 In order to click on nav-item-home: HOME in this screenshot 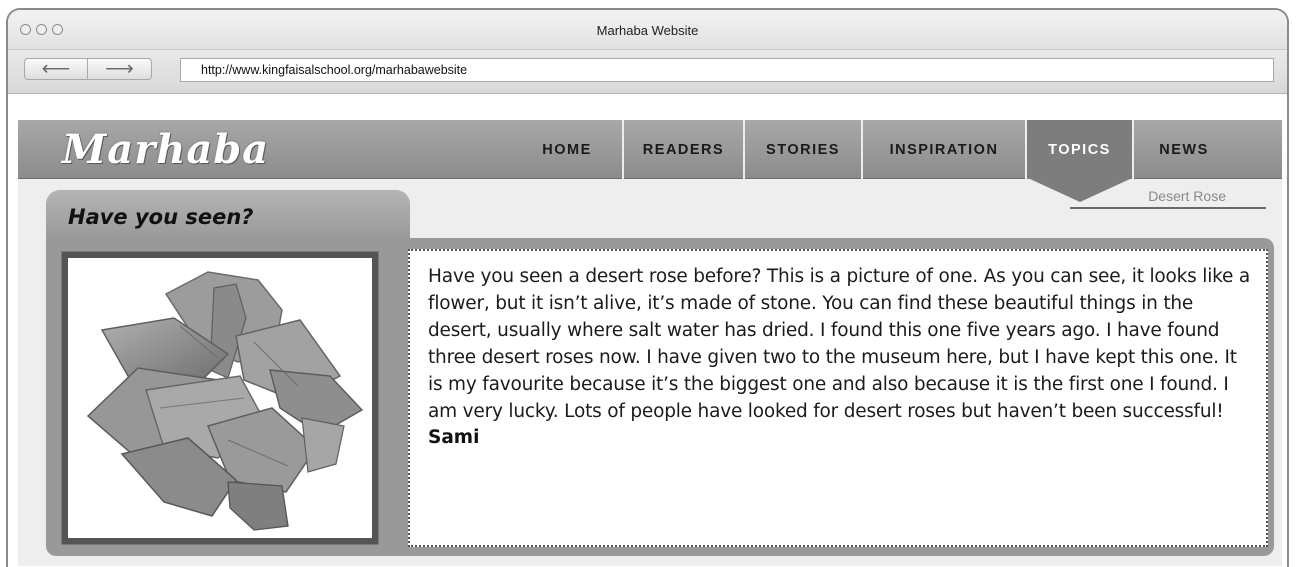, I will do `click(568, 149)`.